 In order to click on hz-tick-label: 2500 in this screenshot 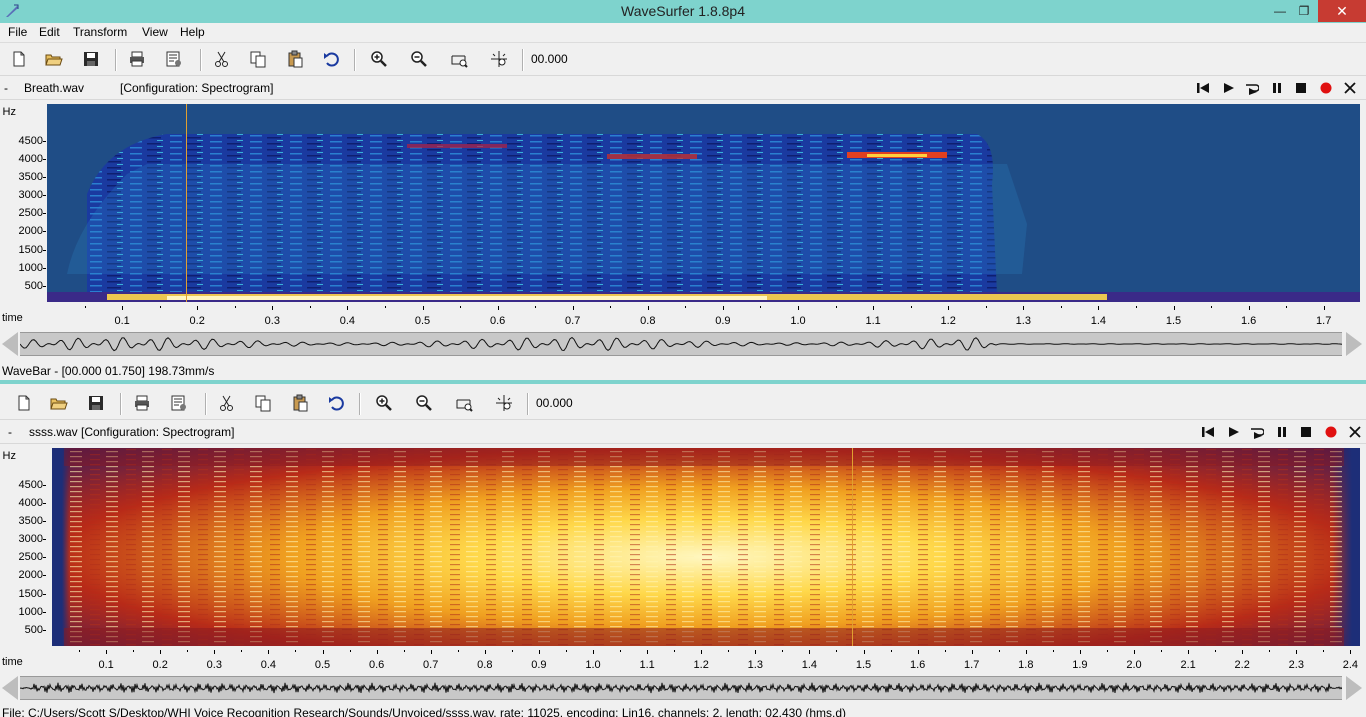, I will do `click(30, 557)`.